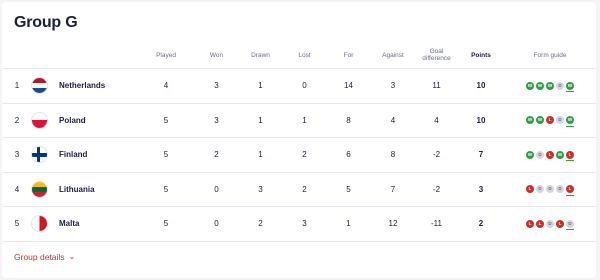  Describe the element at coordinates (436, 224) in the screenshot. I see `goal-difference-cell: -11` at that location.